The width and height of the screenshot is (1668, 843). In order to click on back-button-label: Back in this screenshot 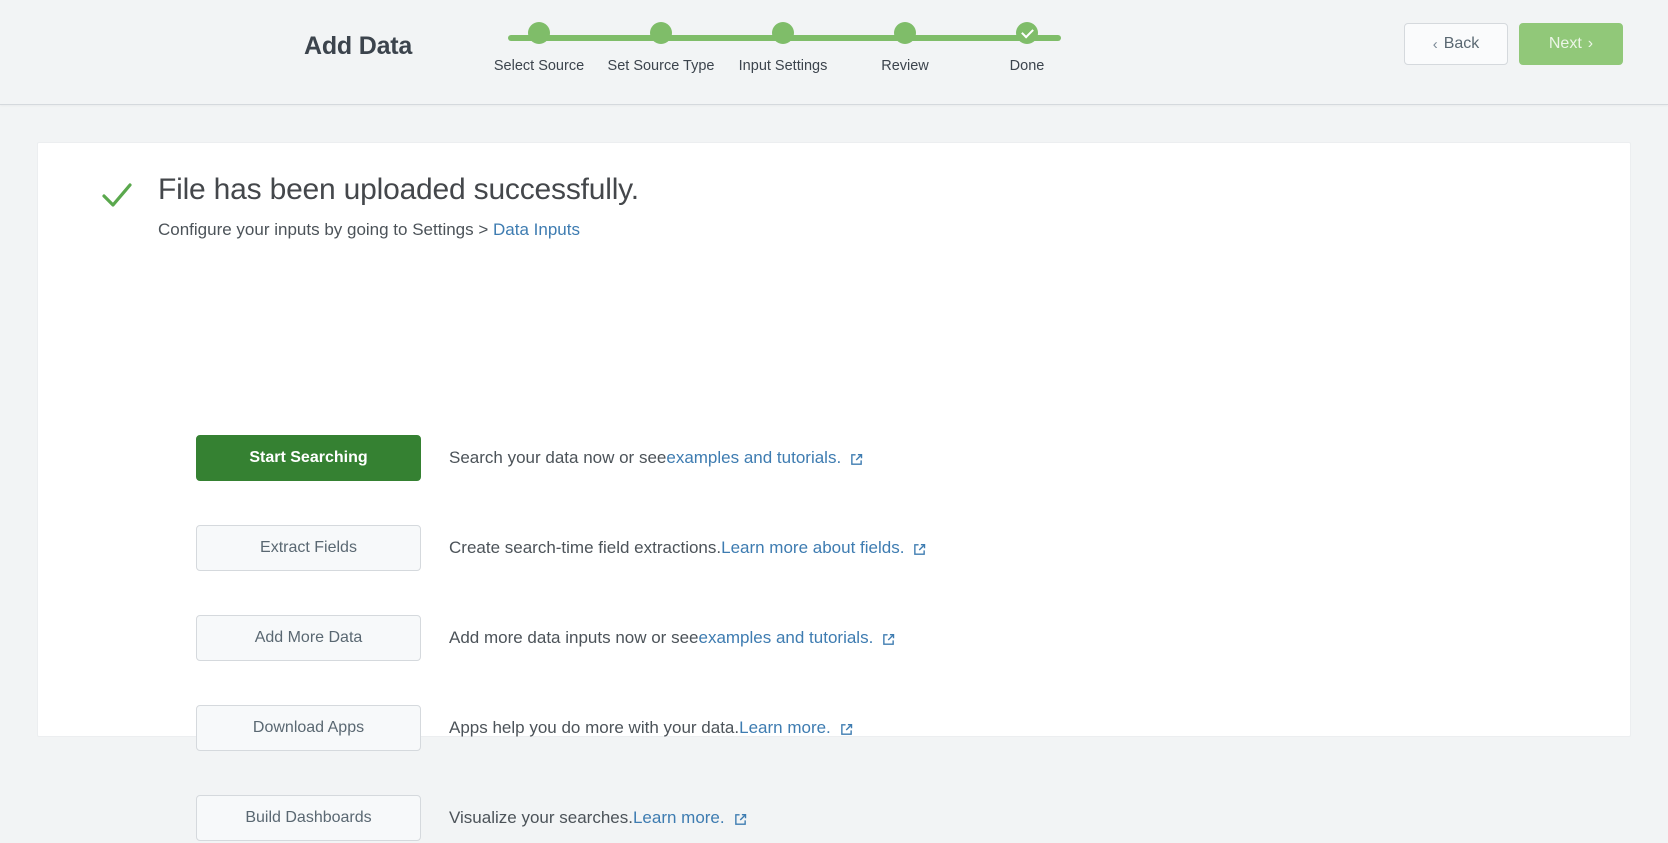, I will do `click(1461, 43)`.